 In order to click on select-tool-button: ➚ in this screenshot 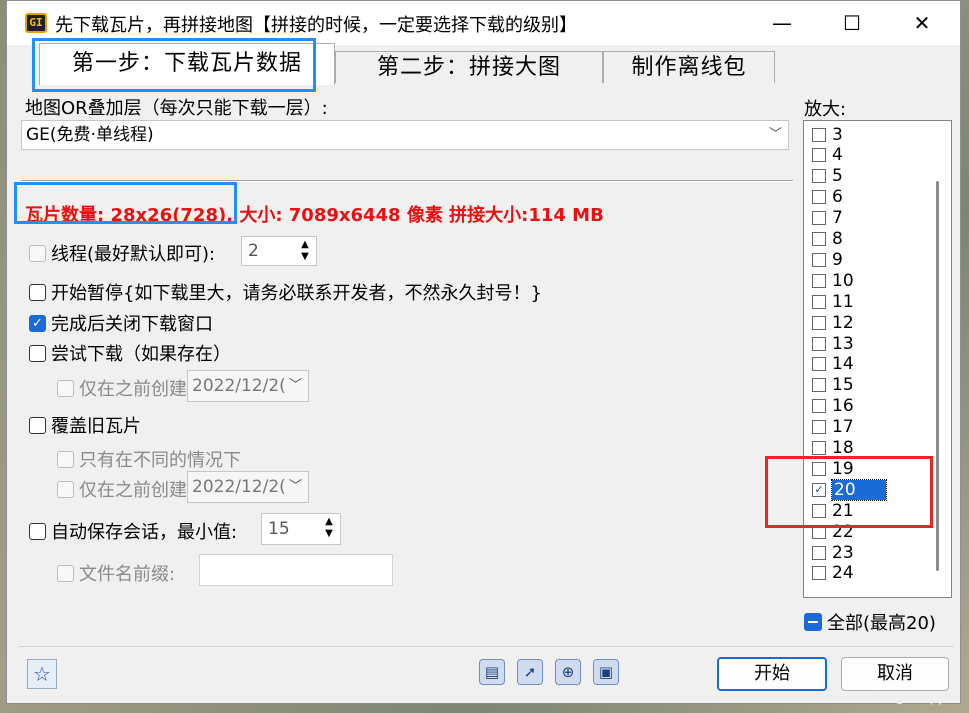, I will do `click(530, 672)`.